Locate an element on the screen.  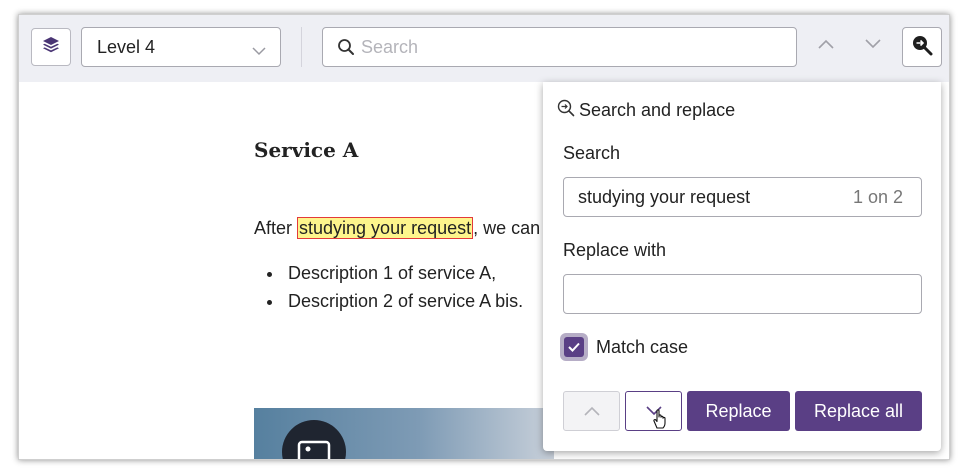
next-result-button is located at coordinates (873, 46).